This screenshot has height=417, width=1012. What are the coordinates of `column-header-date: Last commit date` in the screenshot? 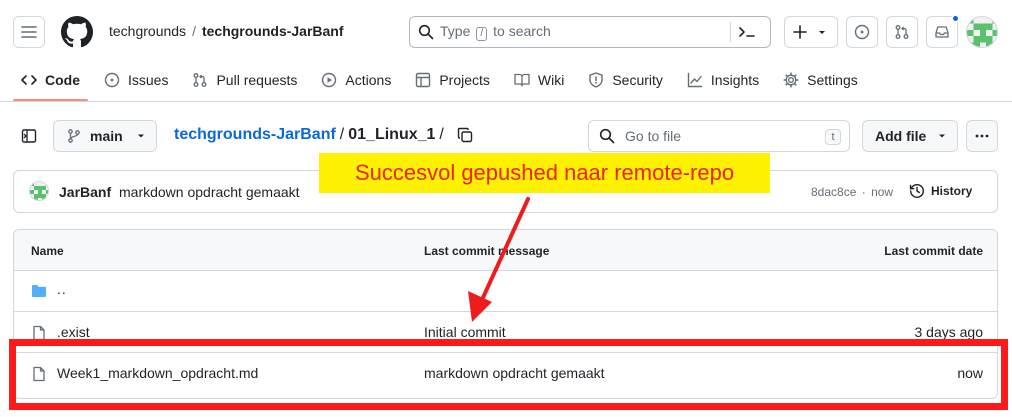 It's located at (933, 251).